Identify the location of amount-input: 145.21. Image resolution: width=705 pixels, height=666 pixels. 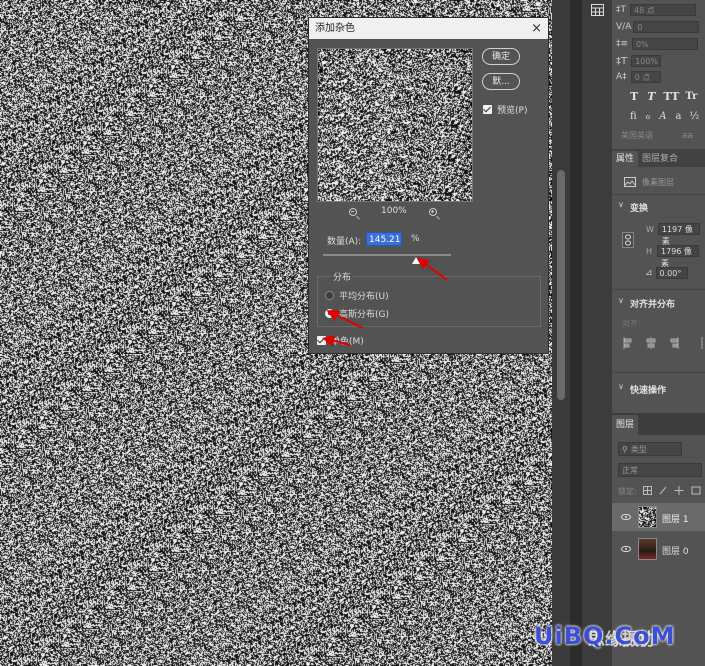
(384, 239).